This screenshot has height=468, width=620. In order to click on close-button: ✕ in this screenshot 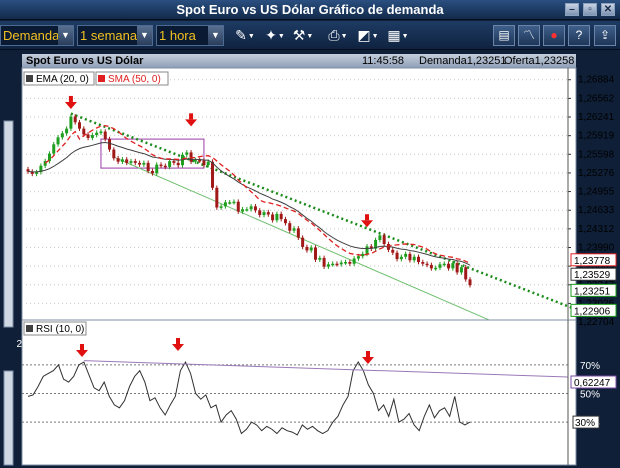, I will do `click(608, 9)`.